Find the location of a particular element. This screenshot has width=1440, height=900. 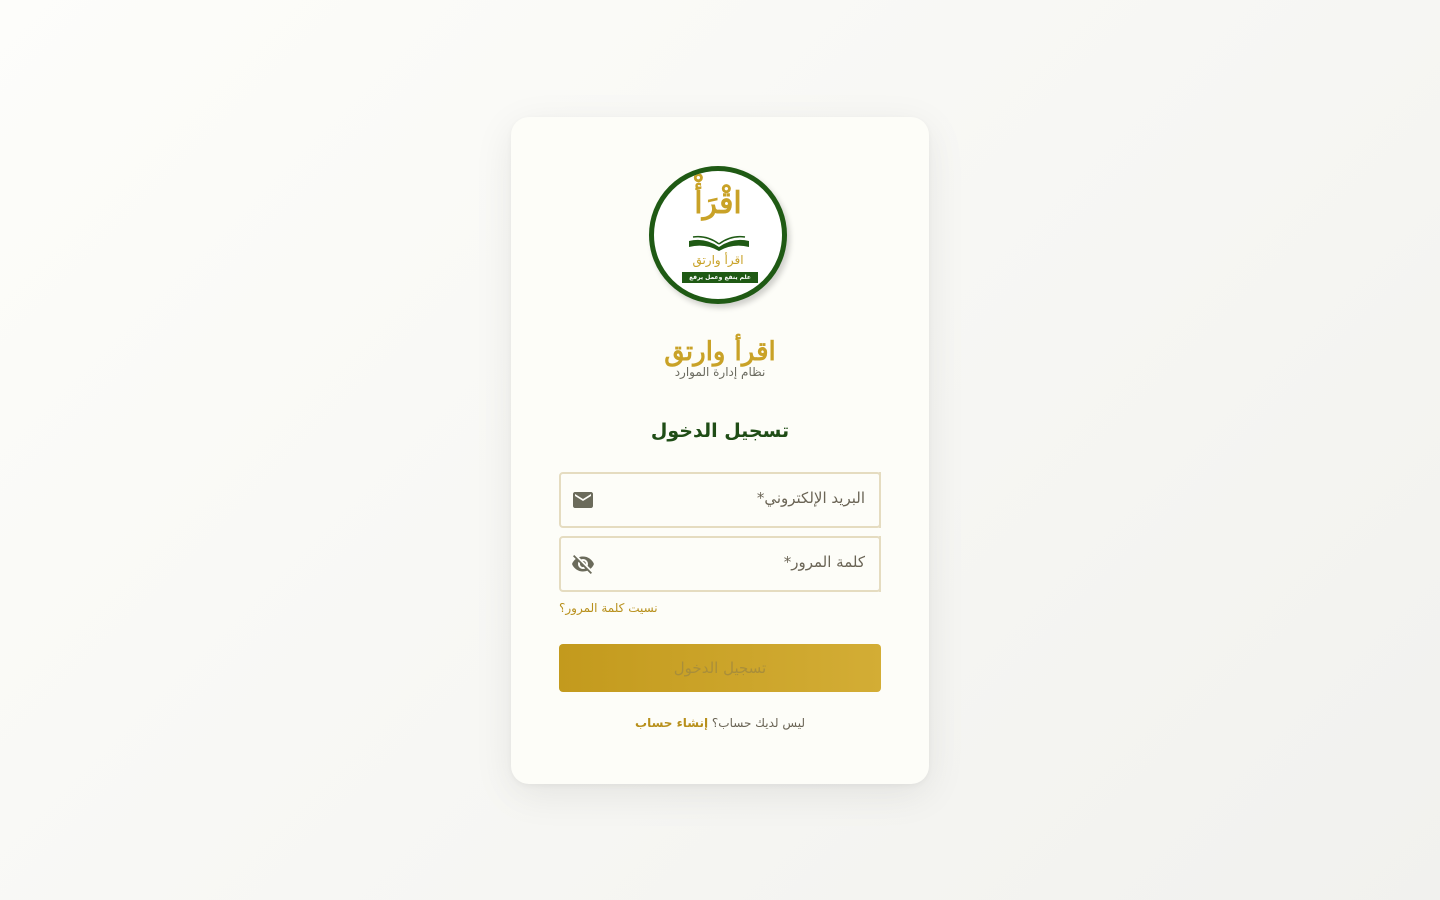

signup-prompt: ليس لديك حساب؟ إنشاء حساب is located at coordinates (720, 723).